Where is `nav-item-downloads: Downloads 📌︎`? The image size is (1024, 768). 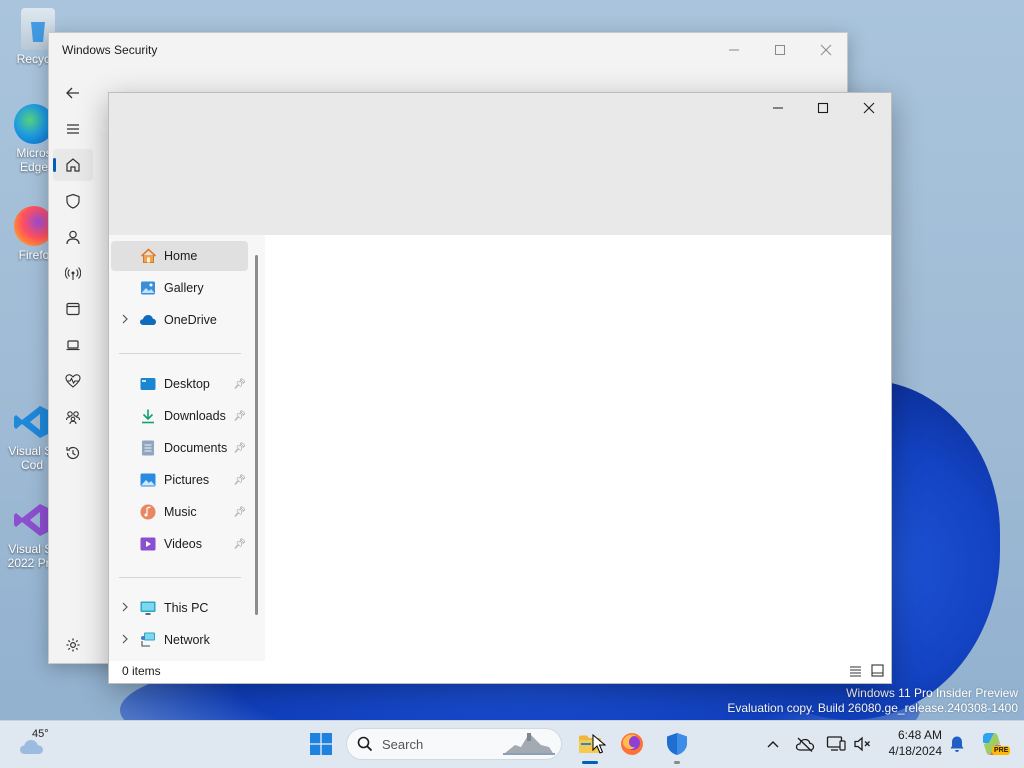 nav-item-downloads: Downloads 📌︎ is located at coordinates (179, 416).